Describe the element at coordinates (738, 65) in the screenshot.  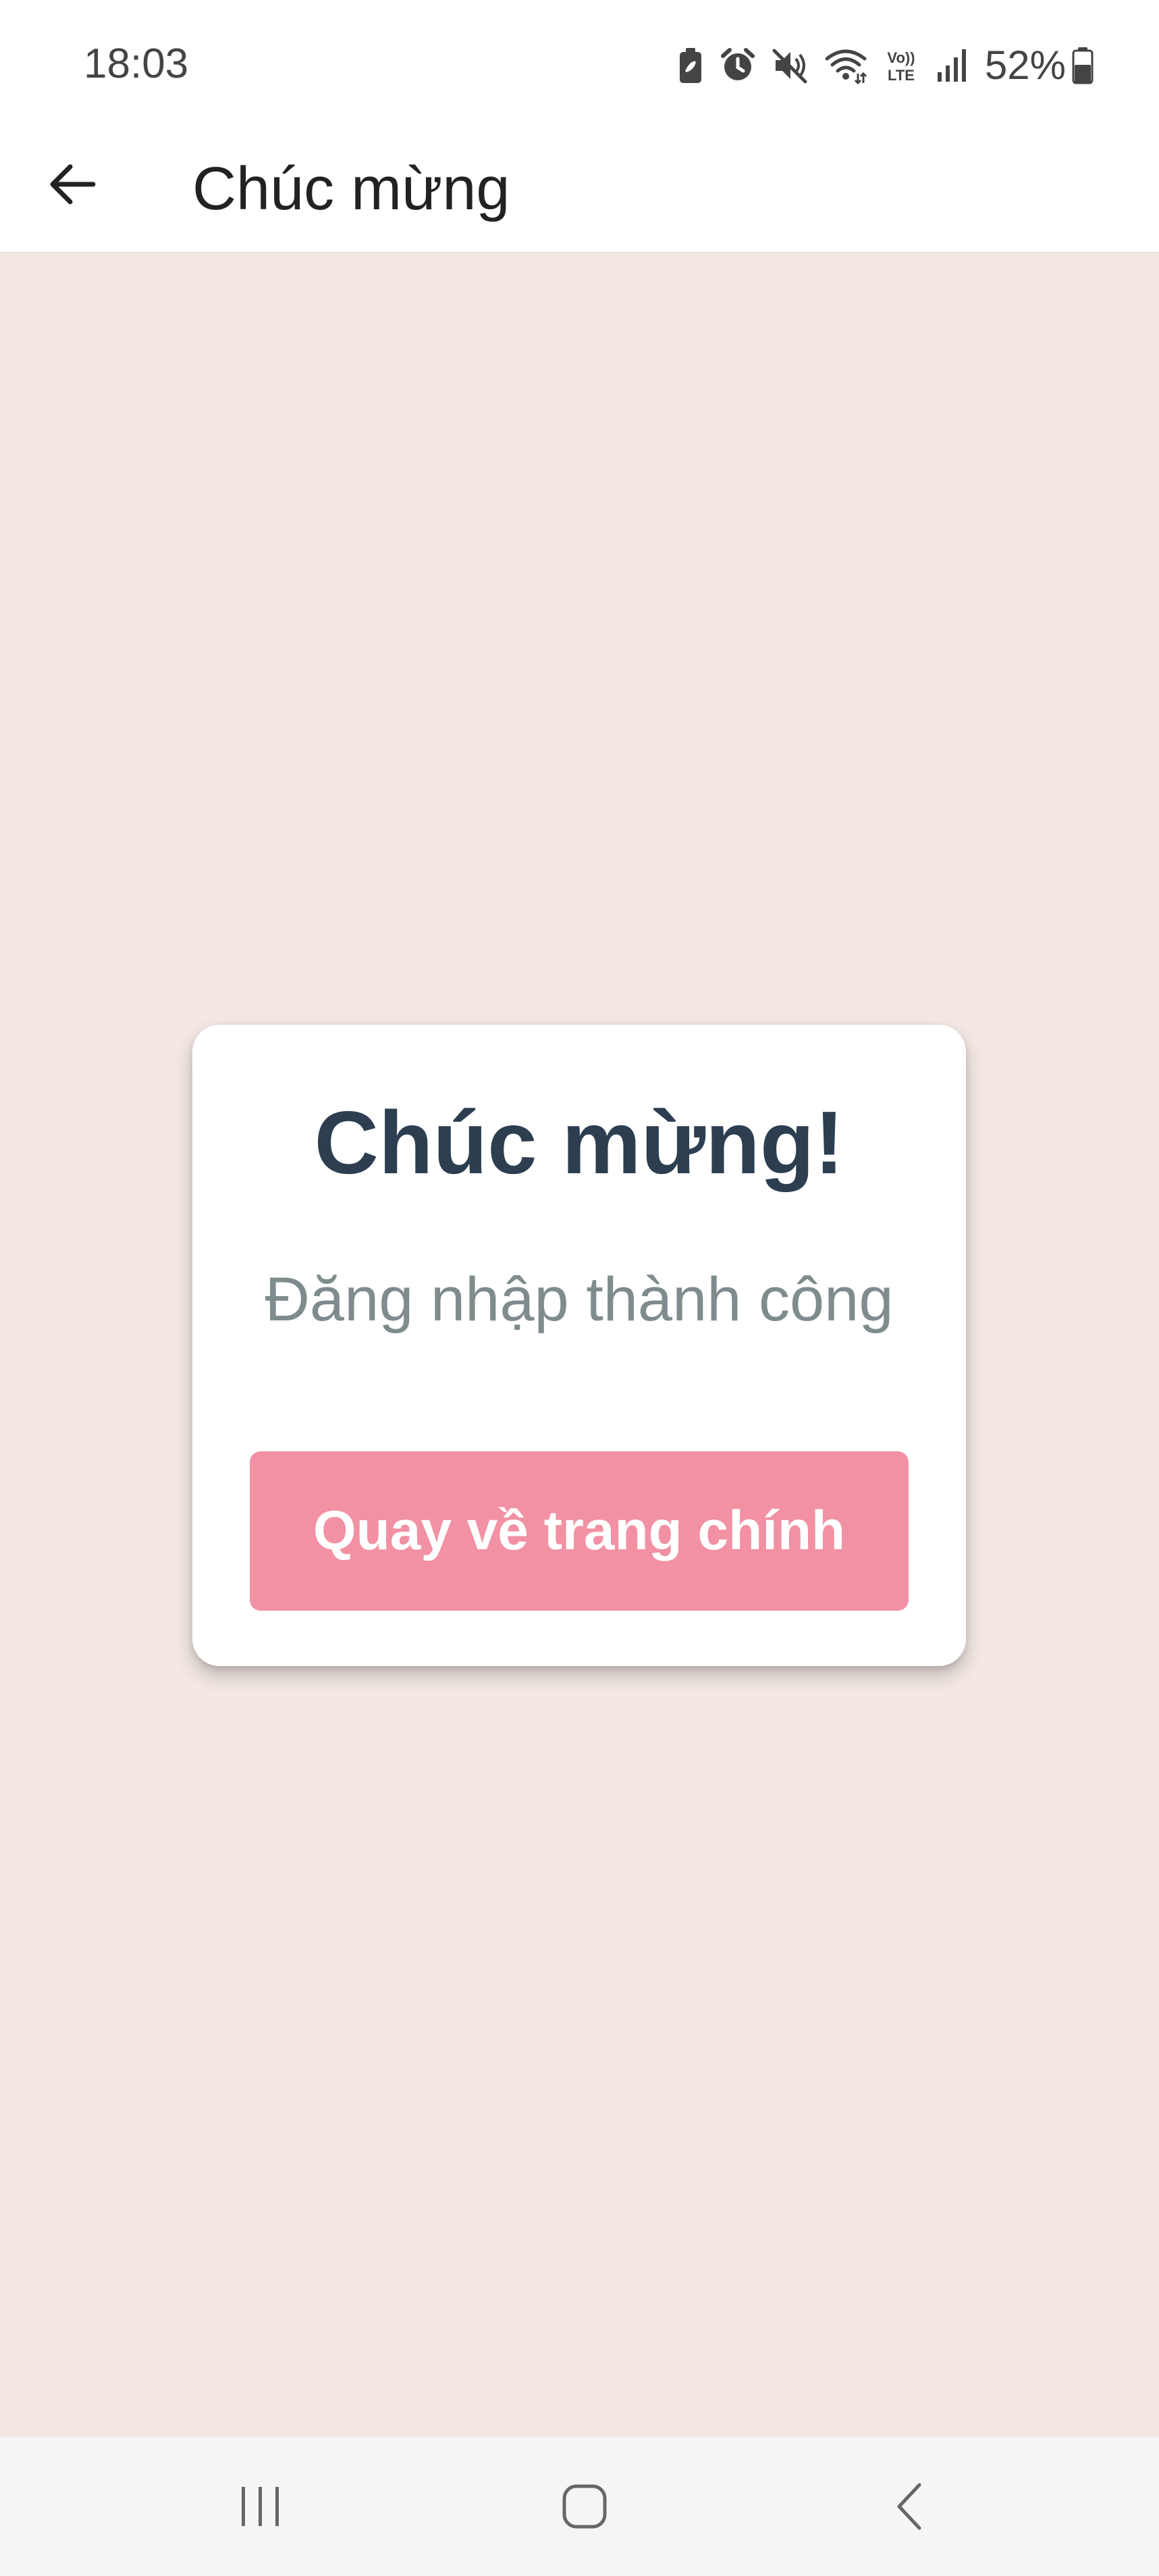
I see `alarm-icon` at that location.